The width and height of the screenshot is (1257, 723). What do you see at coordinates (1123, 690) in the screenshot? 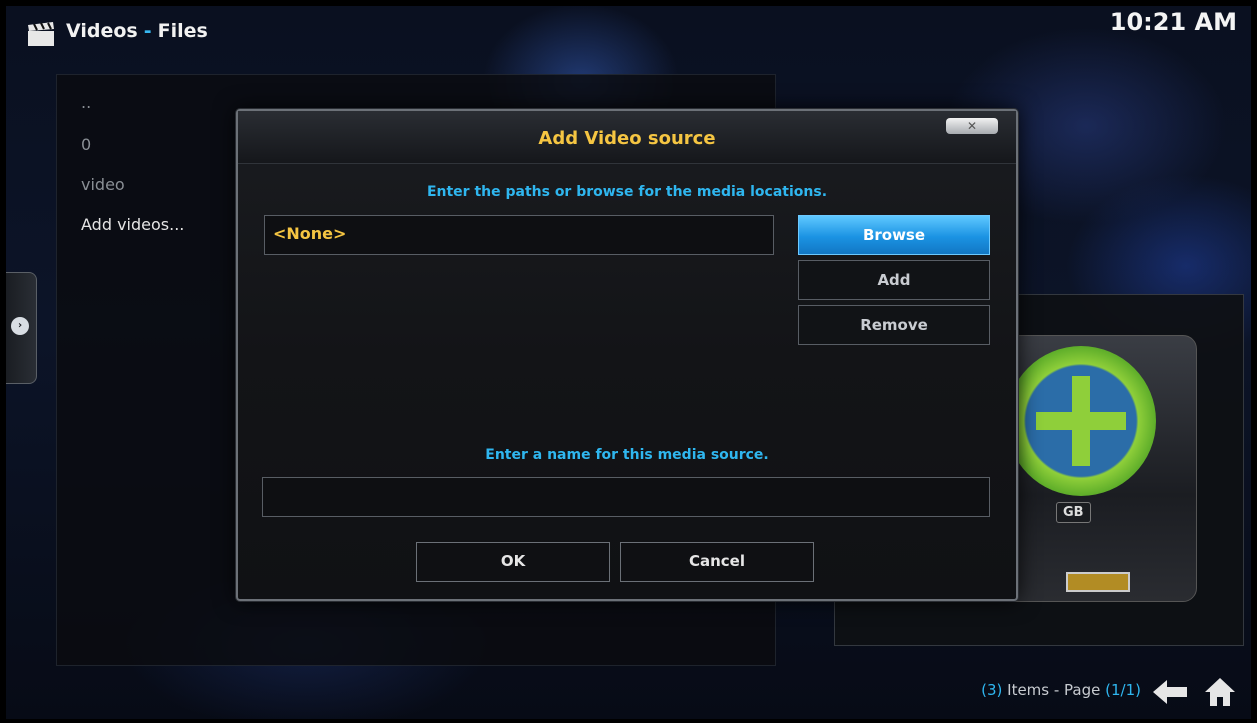
I see `page-indicator: 1/1` at bounding box center [1123, 690].